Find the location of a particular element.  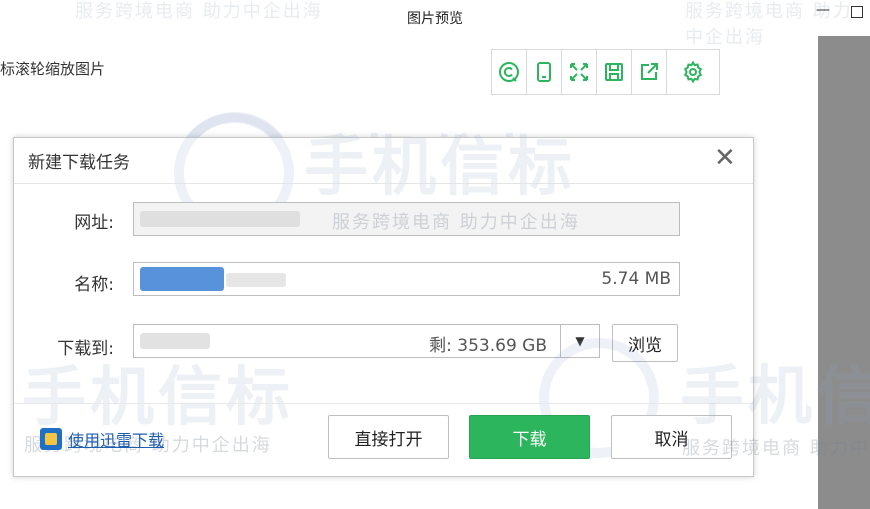

fullscreen-icon is located at coordinates (579, 72).